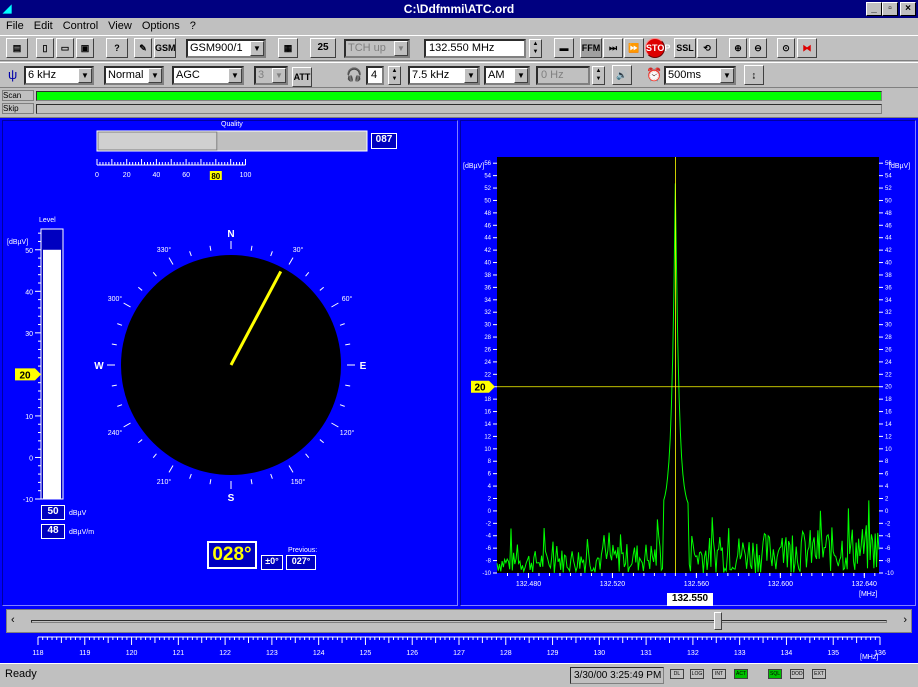 This screenshot has width=918, height=687. I want to click on demod-combo-value: AM, so click(496, 75).